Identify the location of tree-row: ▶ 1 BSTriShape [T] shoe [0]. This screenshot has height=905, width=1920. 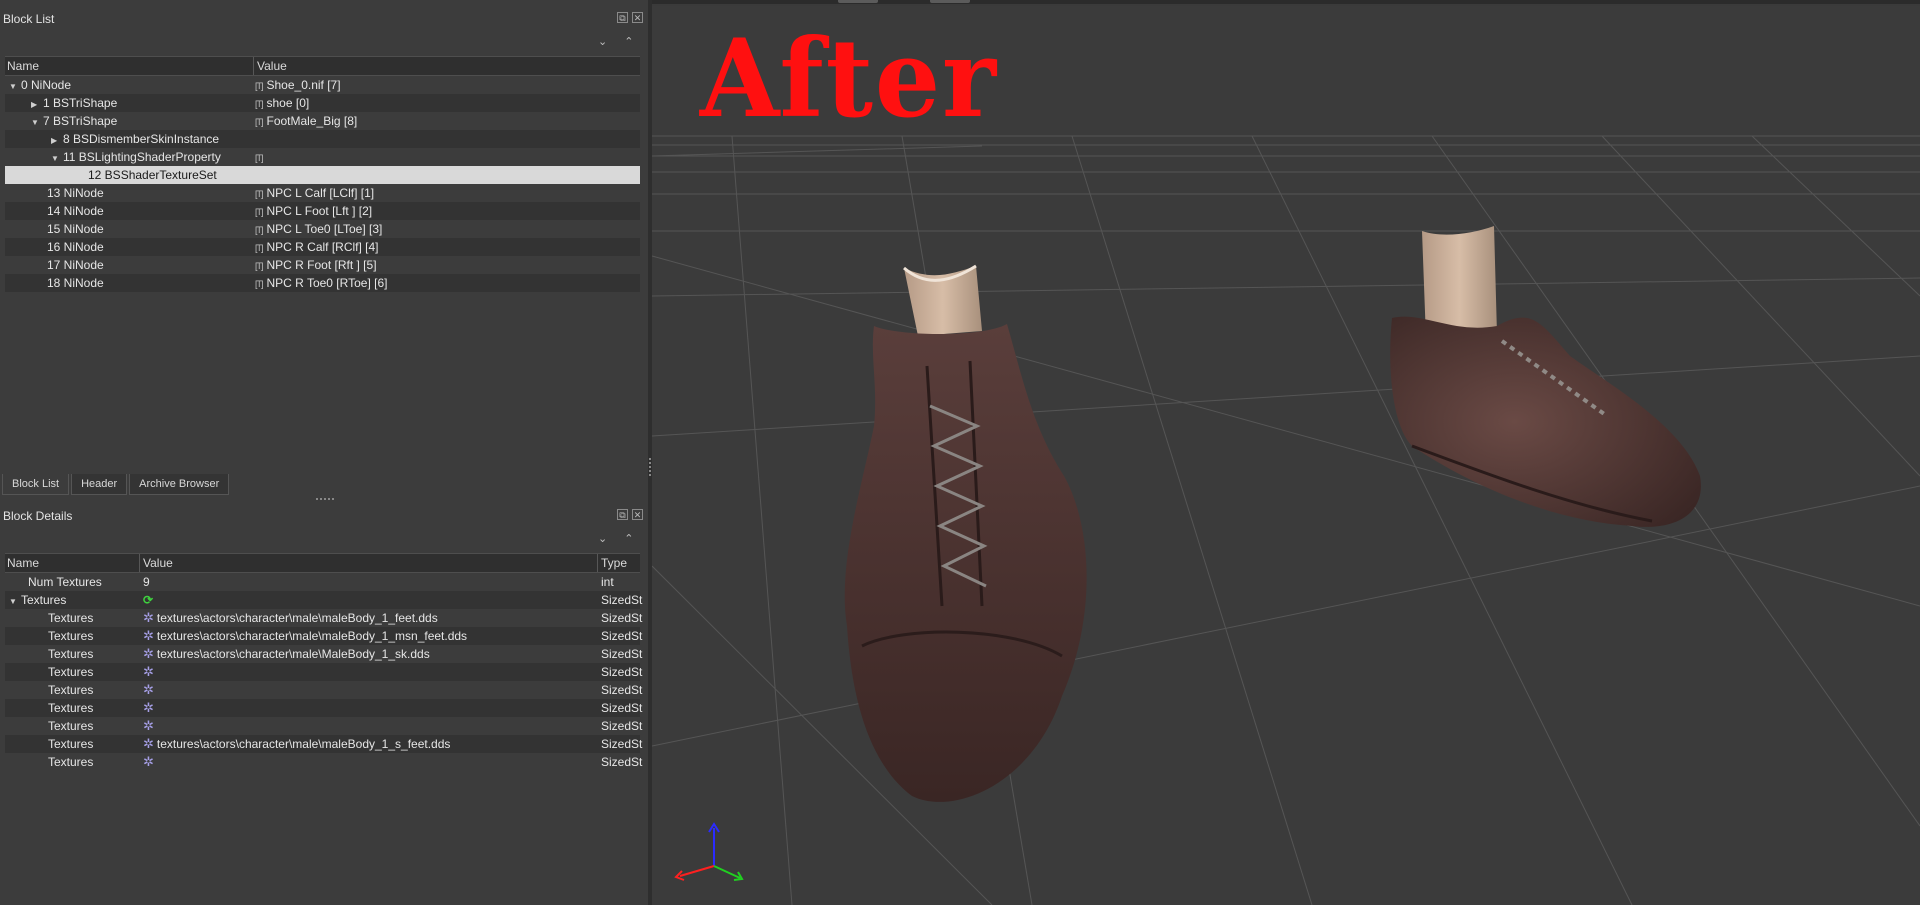
(322, 103).